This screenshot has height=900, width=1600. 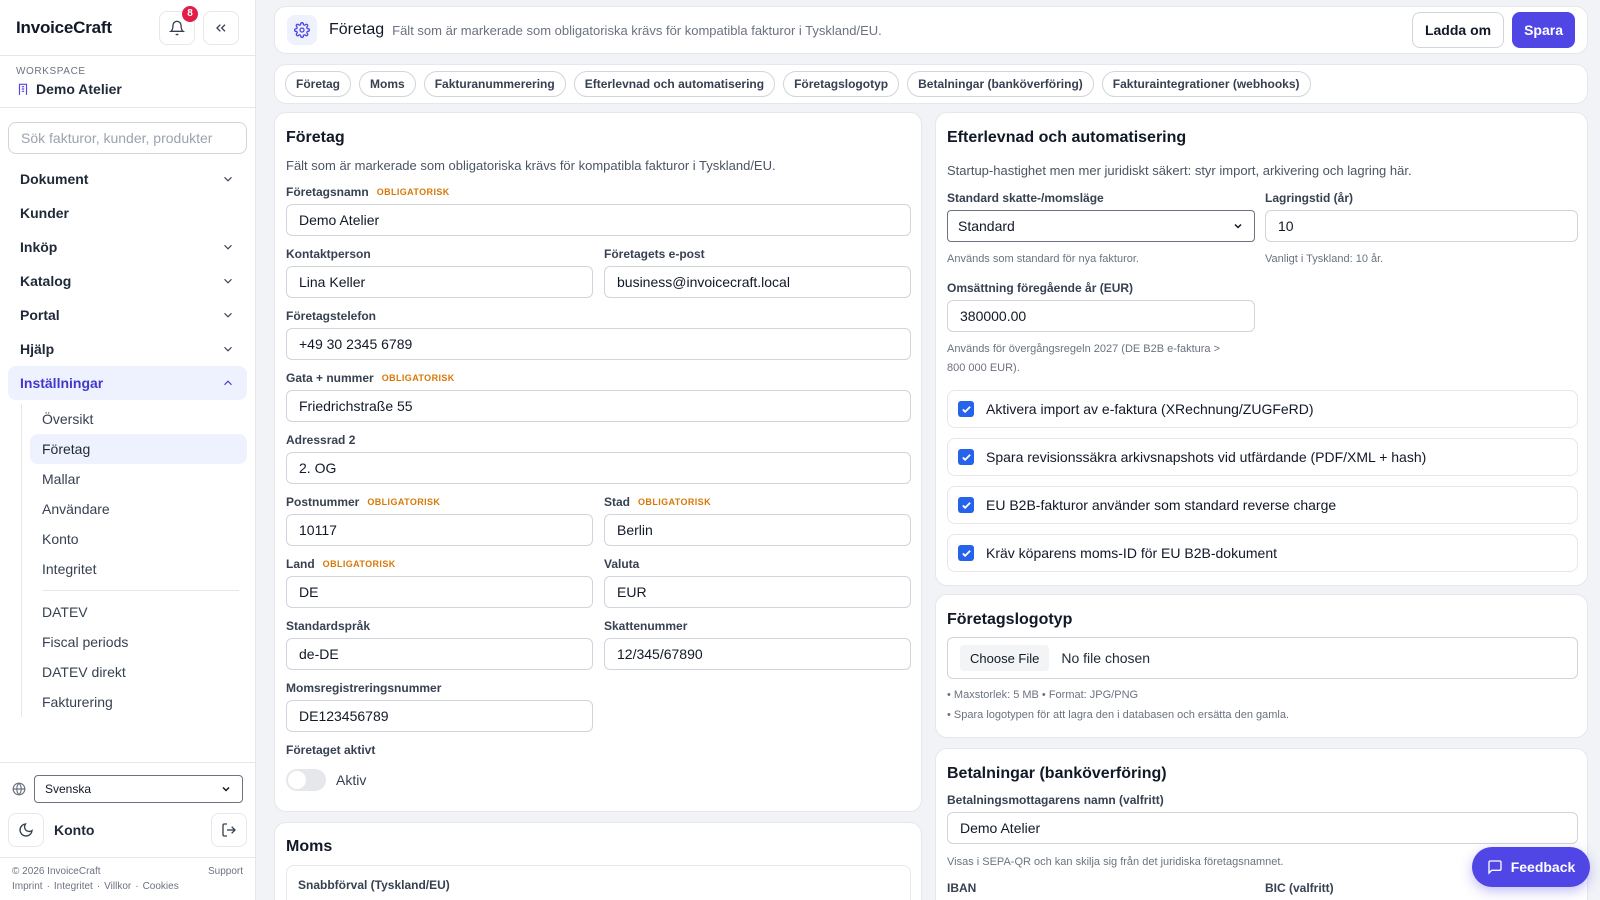 What do you see at coordinates (757, 530) in the screenshot?
I see `city-input: Berlin` at bounding box center [757, 530].